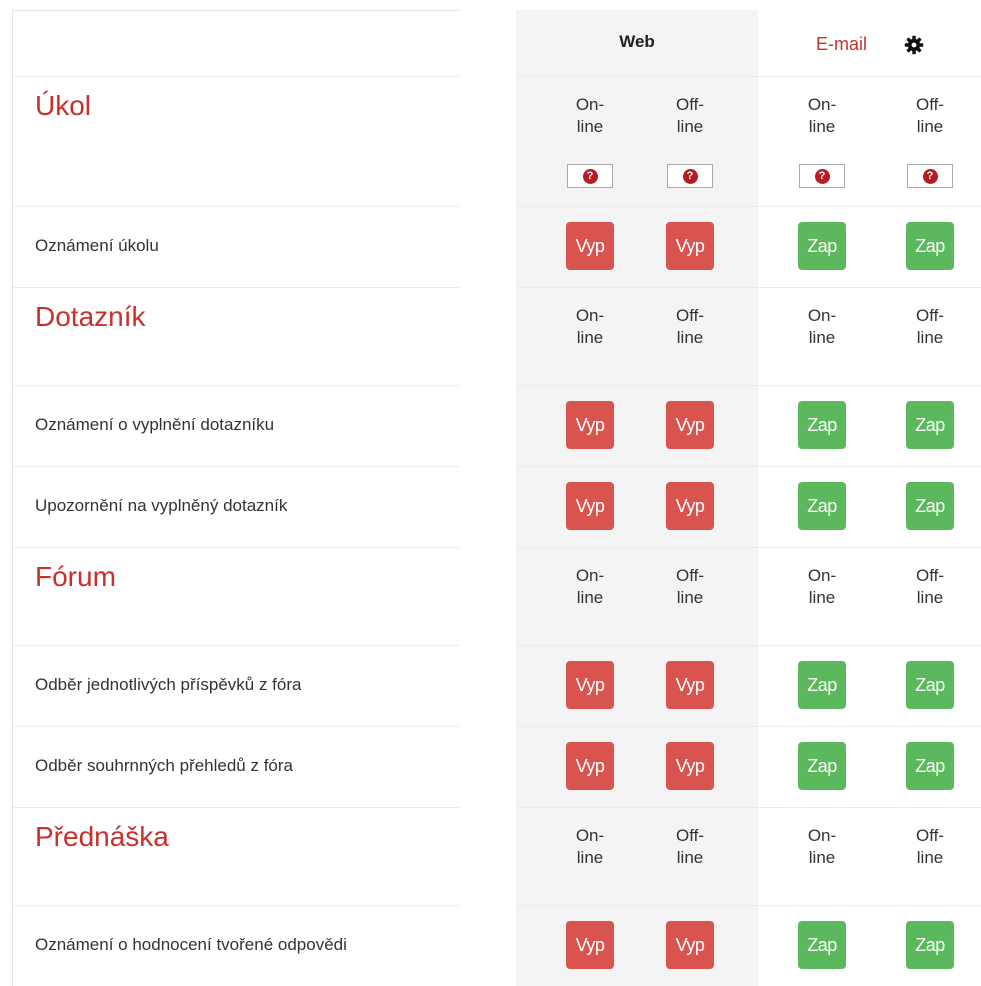 This screenshot has height=986, width=981. I want to click on notification-label: Oznámení úkolu, so click(97, 245).